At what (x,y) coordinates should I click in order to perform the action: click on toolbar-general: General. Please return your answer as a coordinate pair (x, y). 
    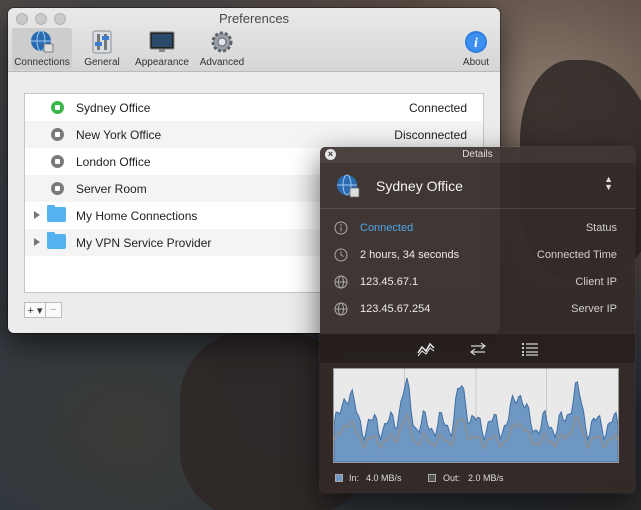
    Looking at the image, I should click on (102, 49).